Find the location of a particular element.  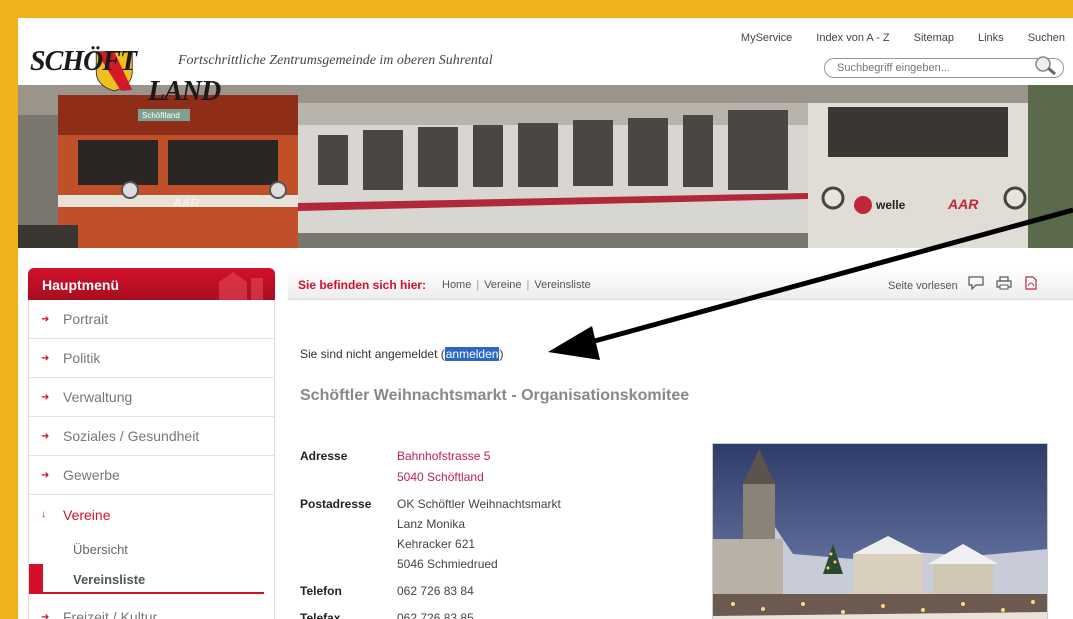

christmas-market-photo is located at coordinates (880, 531).